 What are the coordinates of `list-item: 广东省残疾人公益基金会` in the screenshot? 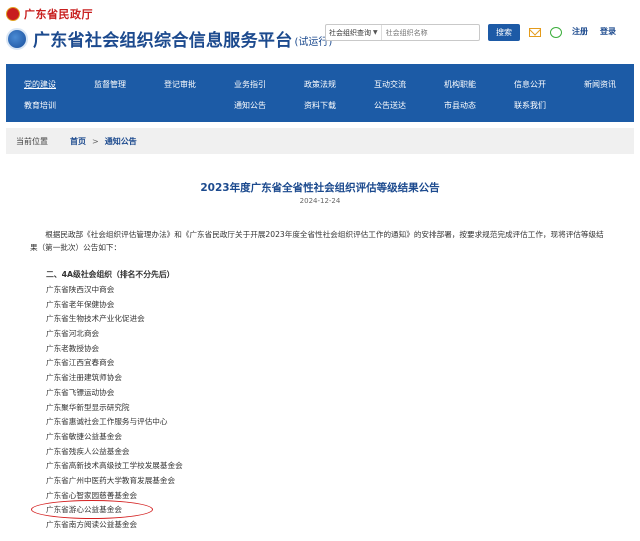 It's located at (88, 451).